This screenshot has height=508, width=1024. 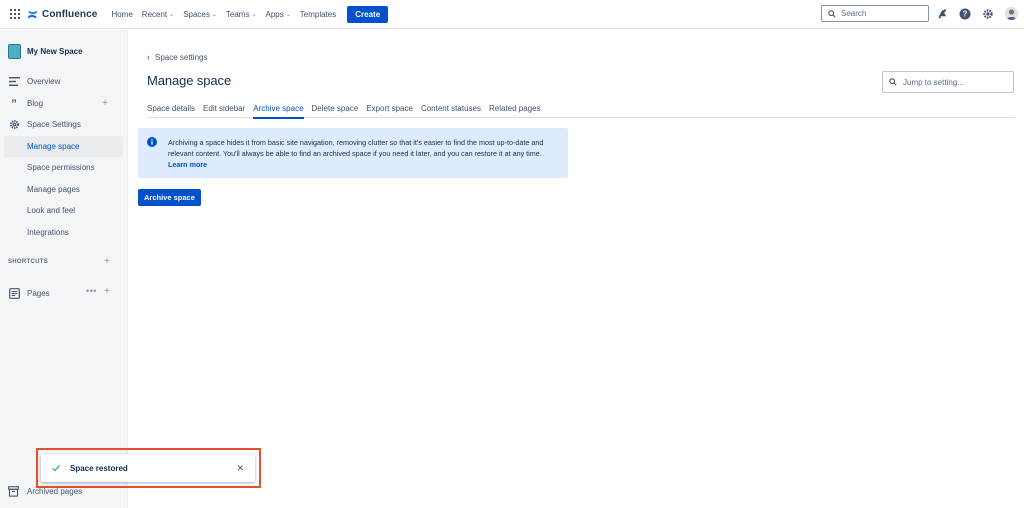 What do you see at coordinates (368, 14) in the screenshot?
I see `create-button: Create` at bounding box center [368, 14].